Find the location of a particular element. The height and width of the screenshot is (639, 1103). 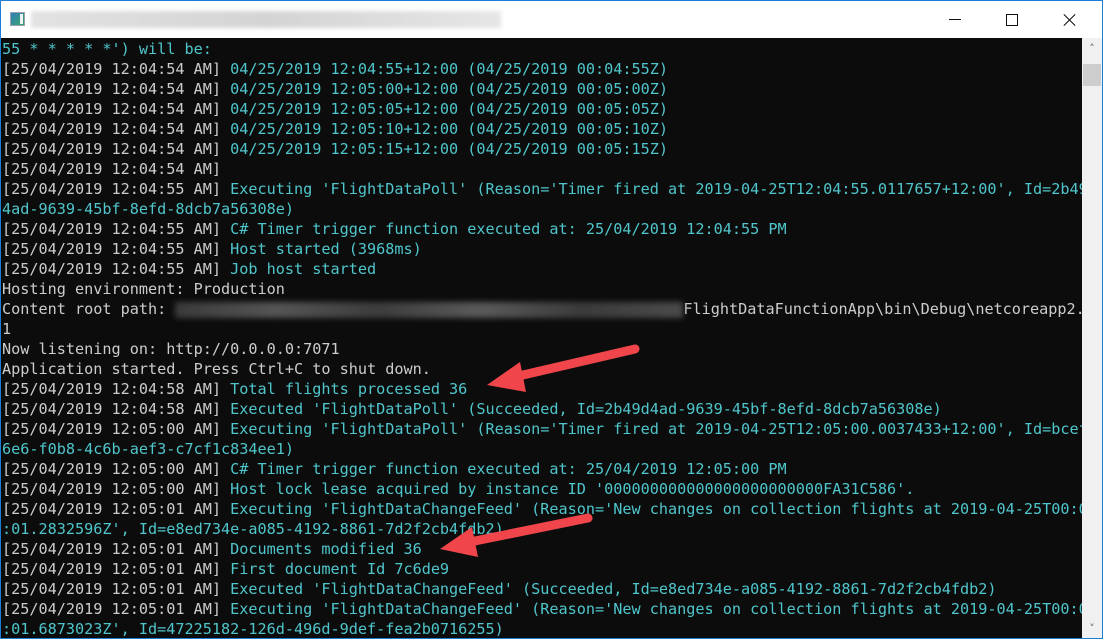

minimize-icon is located at coordinates (955, 19).